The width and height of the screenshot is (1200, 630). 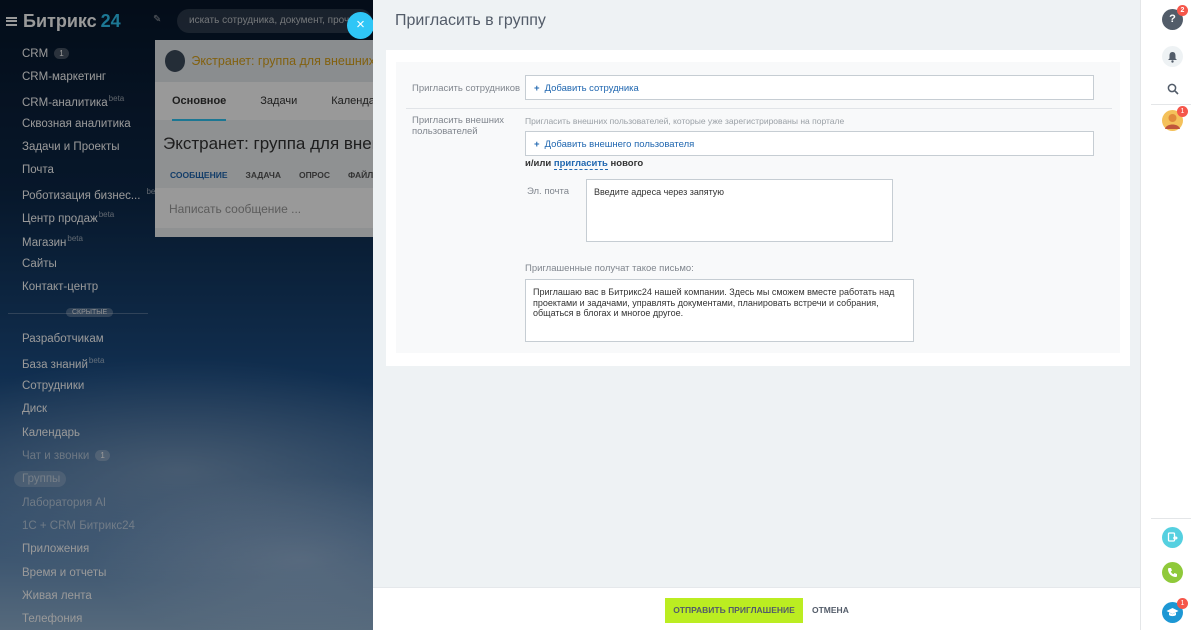 What do you see at coordinates (609, 268) in the screenshot?
I see `letter-label: Приглашенные получат такое письмо:` at bounding box center [609, 268].